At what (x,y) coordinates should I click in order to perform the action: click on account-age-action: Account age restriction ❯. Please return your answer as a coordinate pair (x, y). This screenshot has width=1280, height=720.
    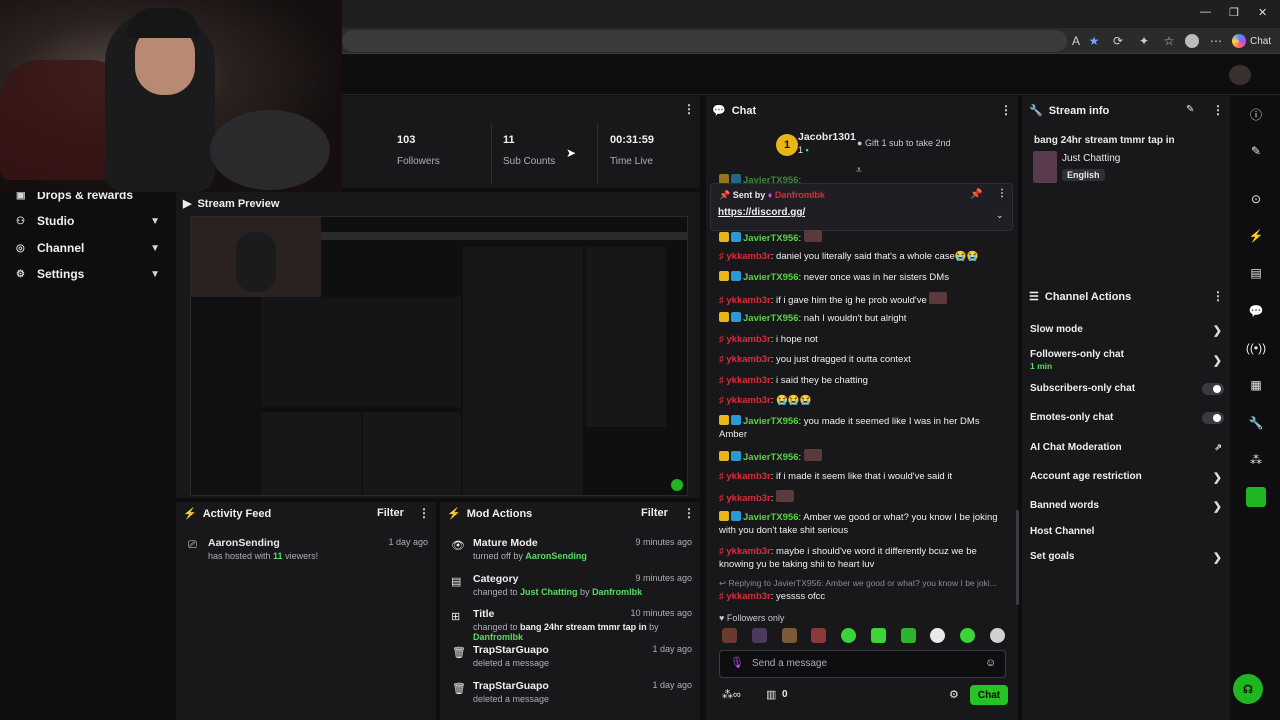
    Looking at the image, I should click on (1127, 477).